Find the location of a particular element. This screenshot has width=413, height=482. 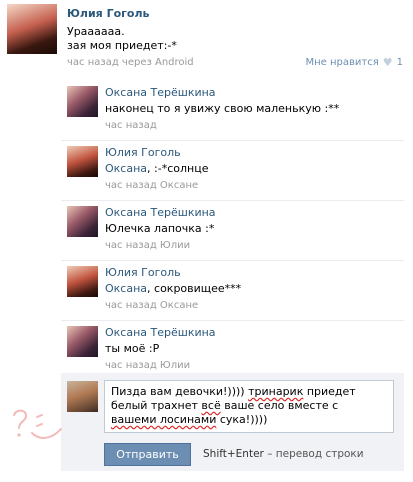

comment-text-body: наконец то я увижу свою маленькую :** is located at coordinates (222, 108).